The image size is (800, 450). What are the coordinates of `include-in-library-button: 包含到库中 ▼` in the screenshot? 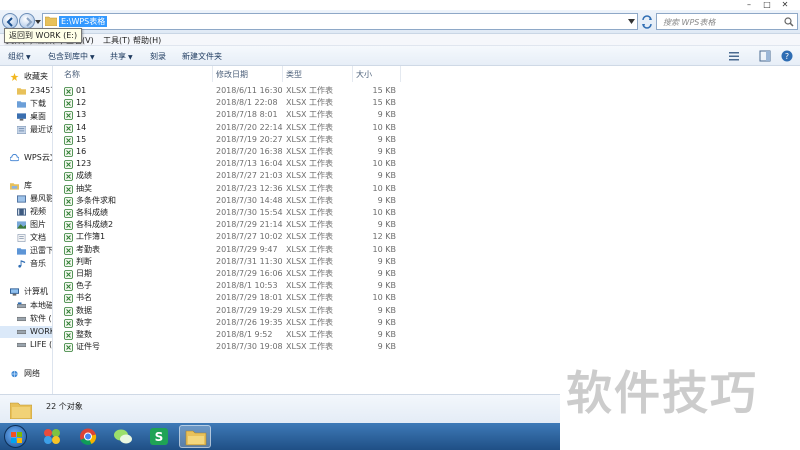 It's located at (71, 56).